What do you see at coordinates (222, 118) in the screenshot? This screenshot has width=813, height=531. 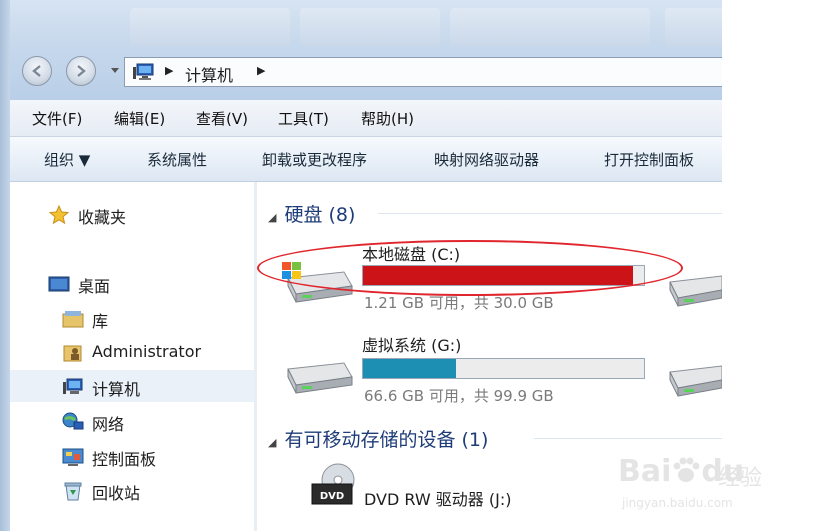 I see `menu-view: 查看(V)` at bounding box center [222, 118].